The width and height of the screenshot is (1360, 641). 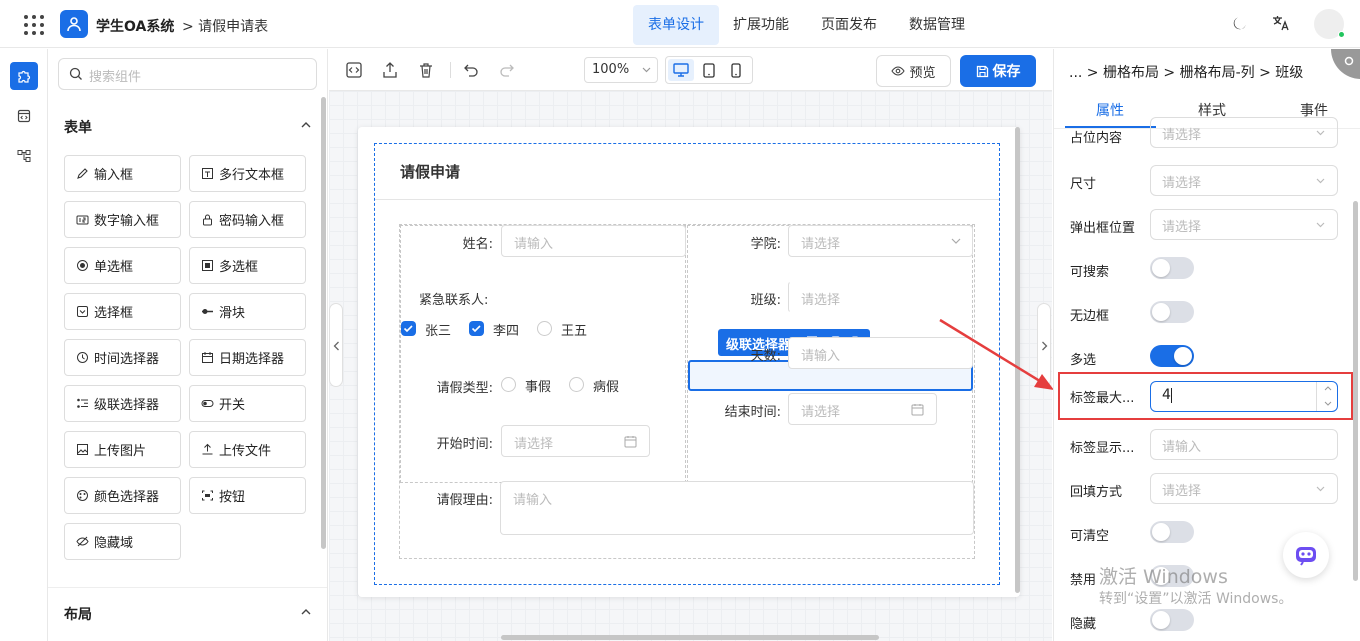 What do you see at coordinates (862, 409) in the screenshot?
I see `end-time-input: 请选择` at bounding box center [862, 409].